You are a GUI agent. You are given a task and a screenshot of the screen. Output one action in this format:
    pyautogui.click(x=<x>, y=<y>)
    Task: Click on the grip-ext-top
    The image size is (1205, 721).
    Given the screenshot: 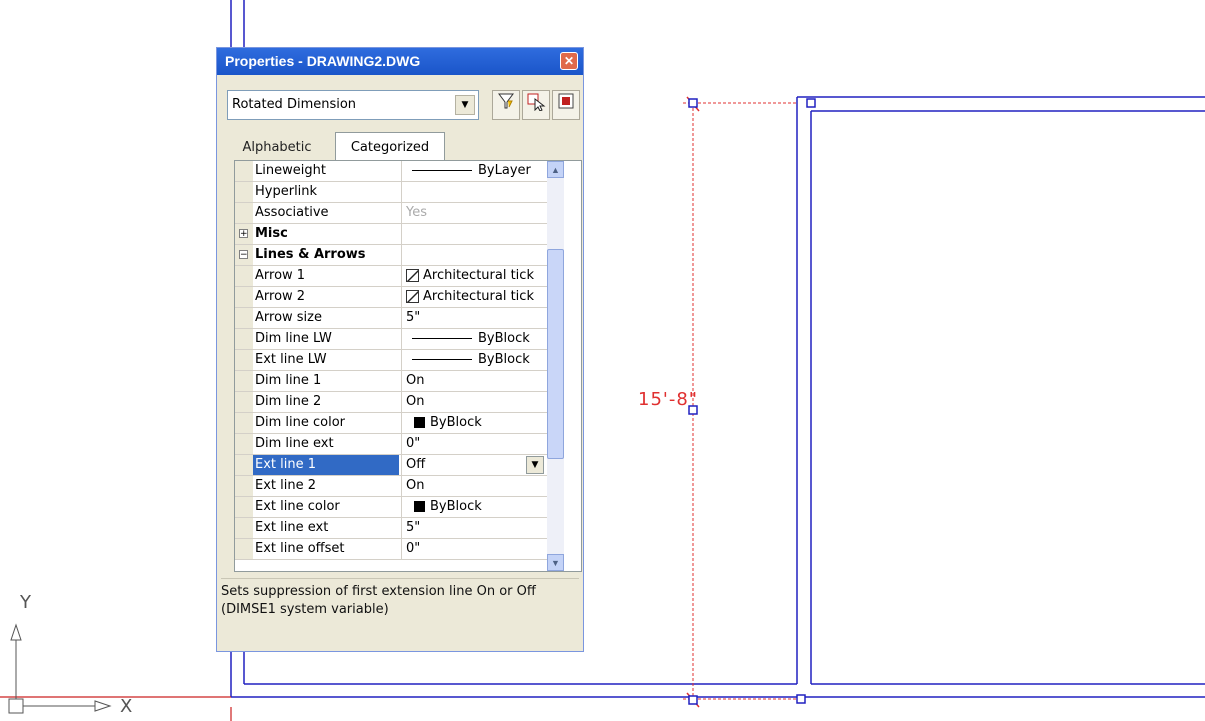 What is the action you would take?
    pyautogui.click(x=811, y=103)
    